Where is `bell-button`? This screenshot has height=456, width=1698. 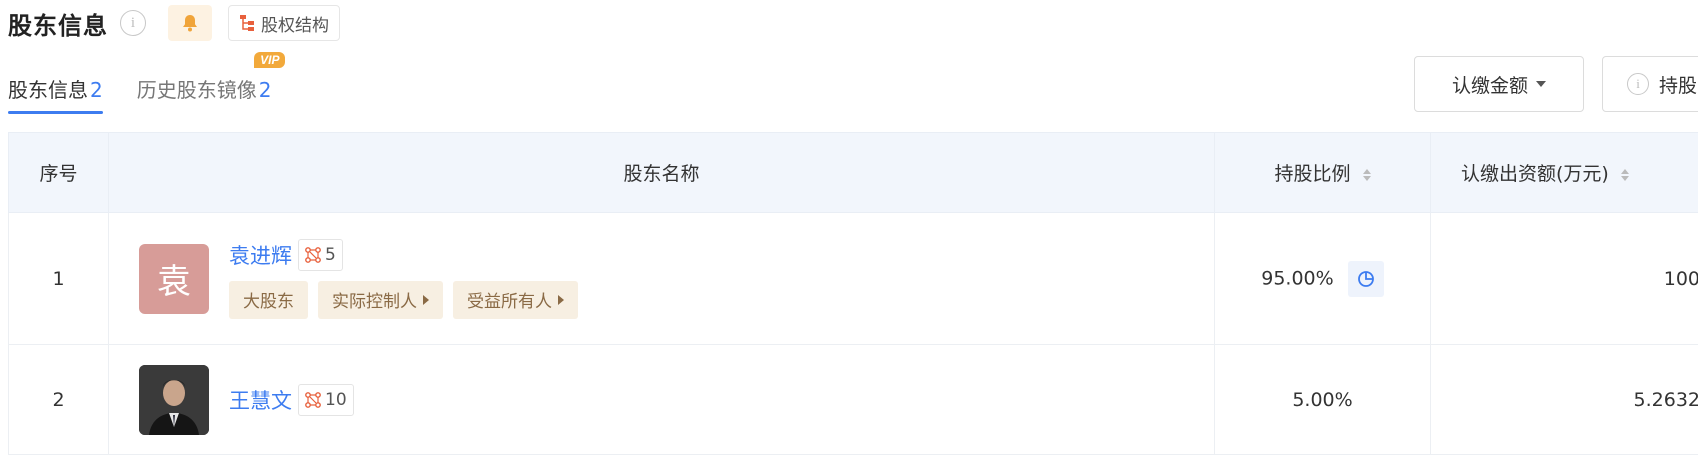 bell-button is located at coordinates (190, 23).